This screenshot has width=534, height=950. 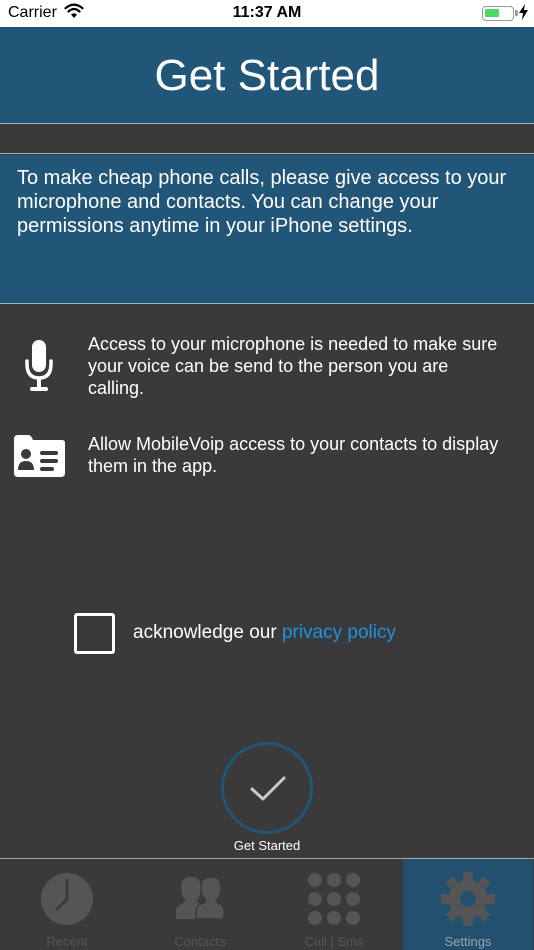 I want to click on tab-call-sms: Call | Sms, so click(x=334, y=904).